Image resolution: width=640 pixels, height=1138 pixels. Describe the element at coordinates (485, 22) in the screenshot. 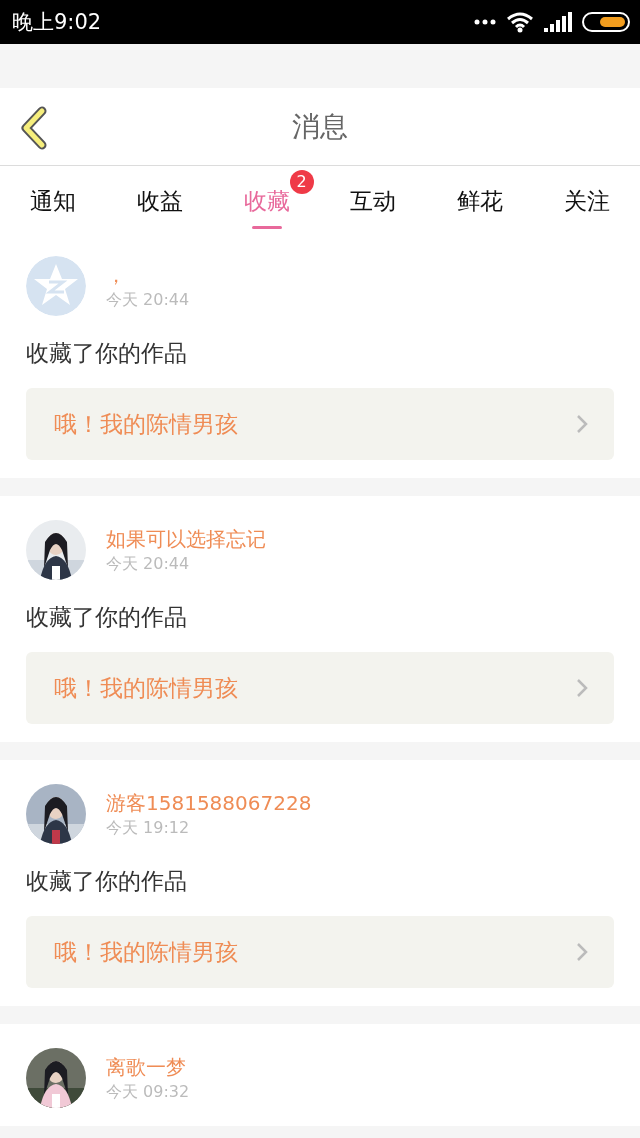

I see `more-icon` at that location.